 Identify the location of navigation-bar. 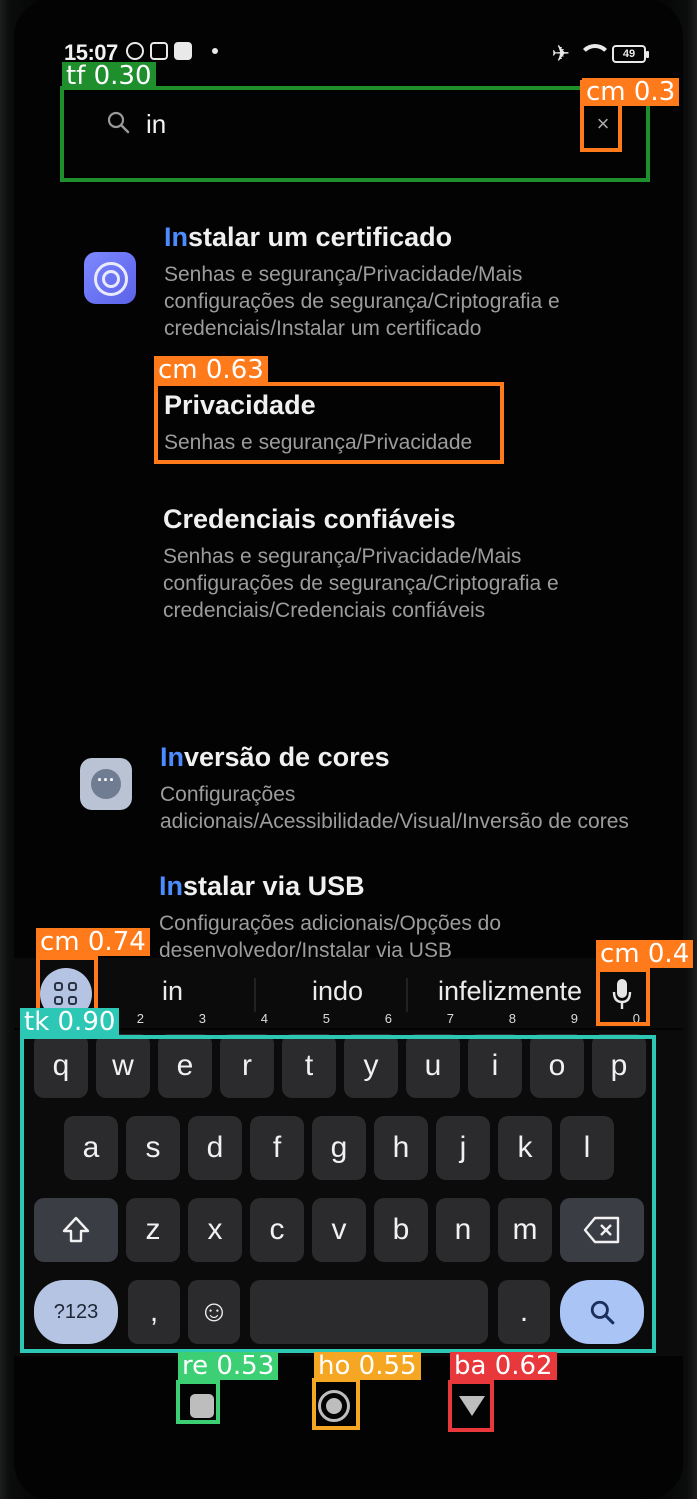
(348, 1406).